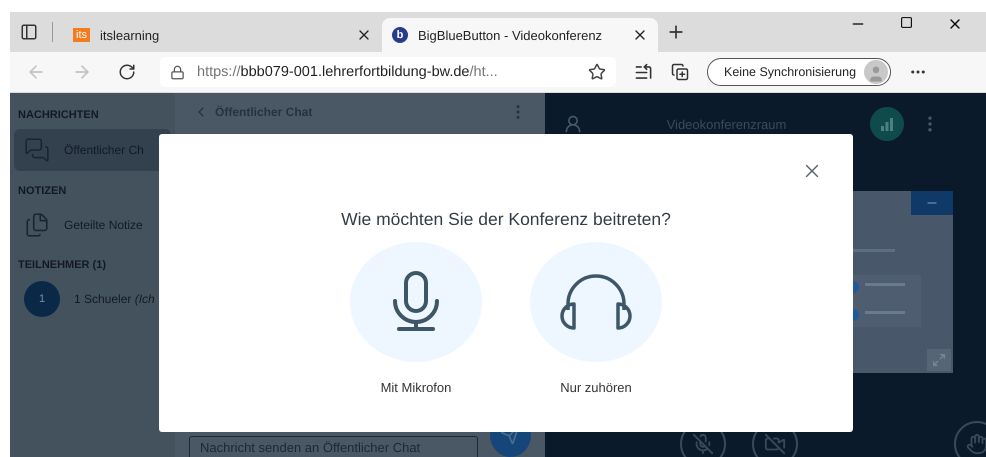 This screenshot has height=457, width=986. What do you see at coordinates (939, 360) in the screenshot?
I see `expand-icon` at bounding box center [939, 360].